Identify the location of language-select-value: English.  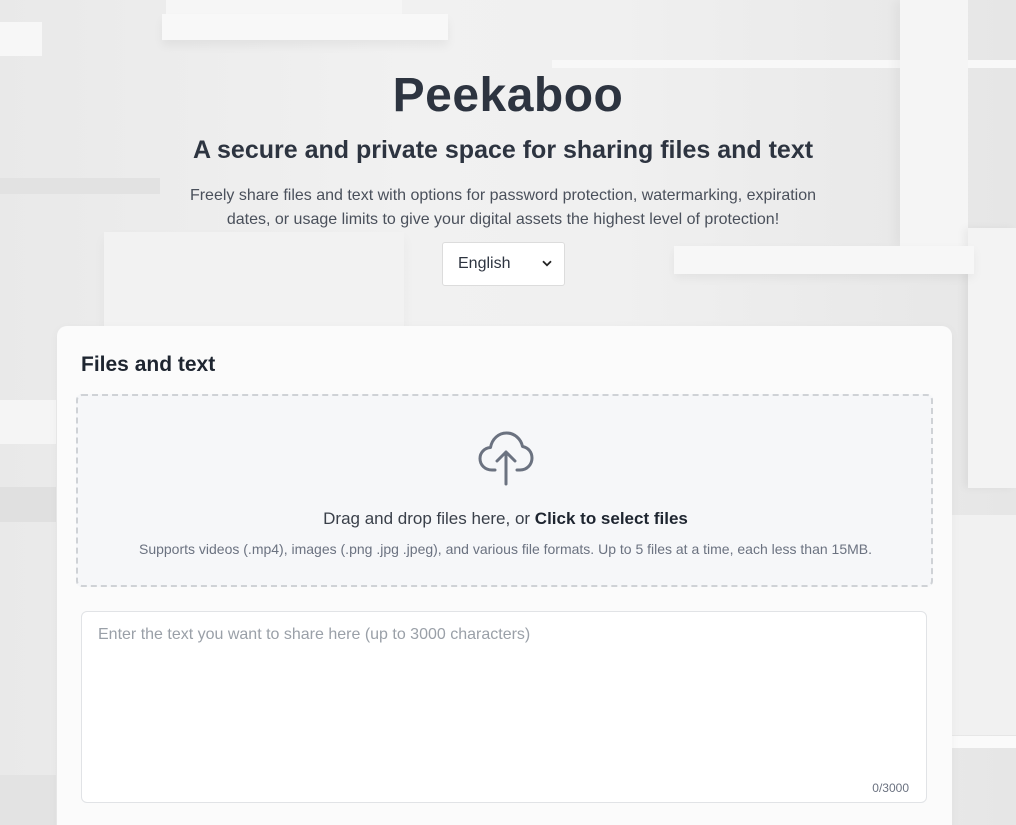
(484, 263).